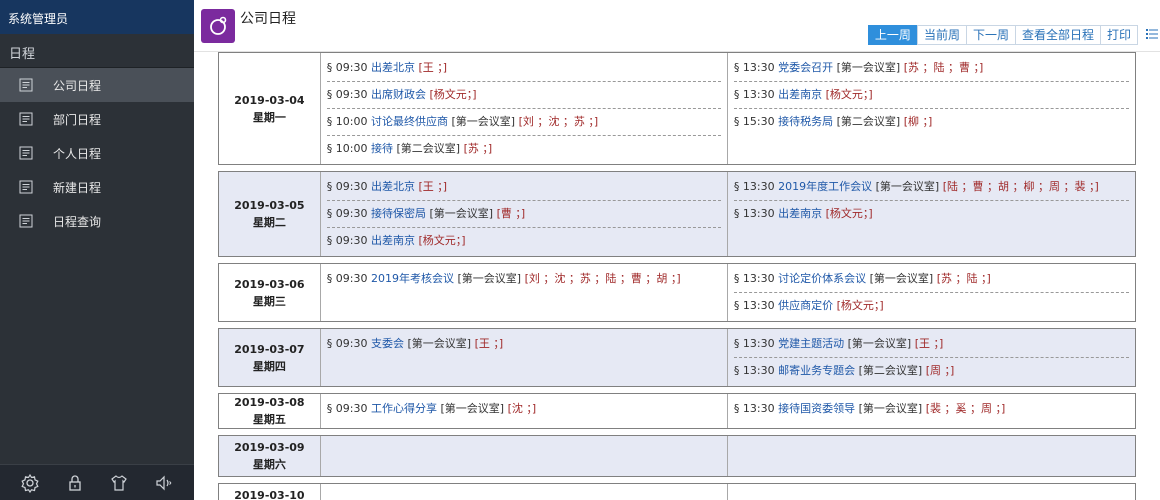 The height and width of the screenshot is (500, 1160). I want to click on week-toolbar: 上一周 当前周 下一周 查看全部日程 打印, so click(1002, 35).